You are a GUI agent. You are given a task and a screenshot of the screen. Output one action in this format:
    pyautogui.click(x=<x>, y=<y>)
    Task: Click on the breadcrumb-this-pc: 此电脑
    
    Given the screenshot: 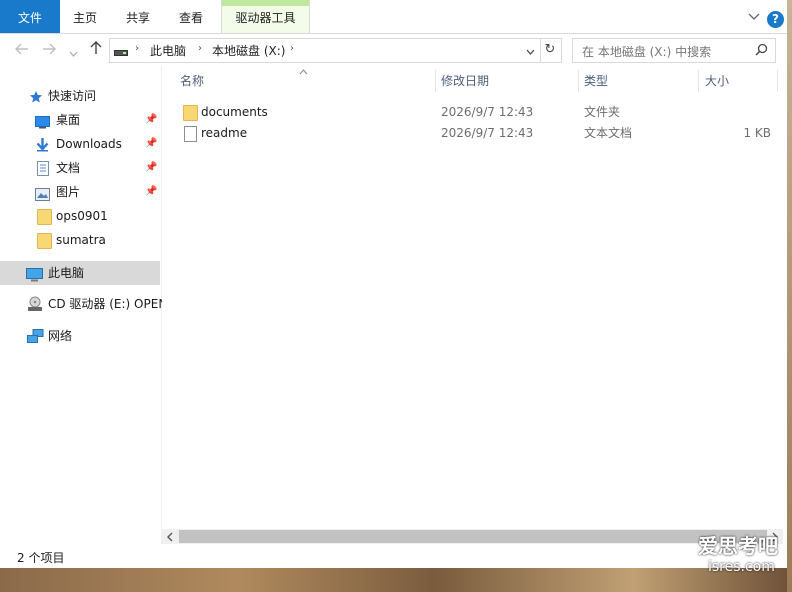 What is the action you would take?
    pyautogui.click(x=168, y=50)
    